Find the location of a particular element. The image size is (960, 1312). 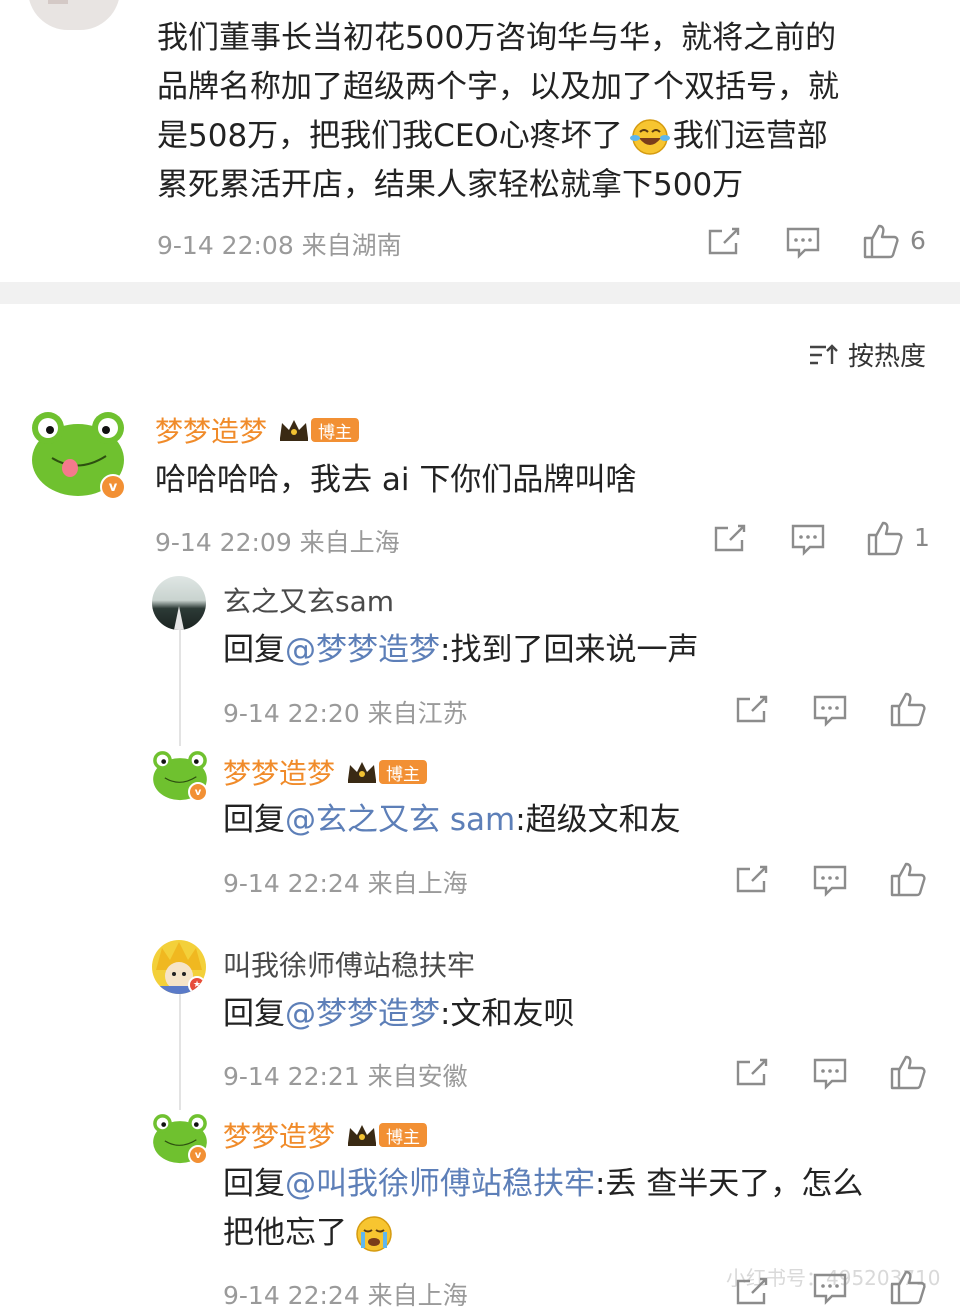

reply-text: 回复@梦梦造梦:找到了回来说一声 is located at coordinates (460, 650).